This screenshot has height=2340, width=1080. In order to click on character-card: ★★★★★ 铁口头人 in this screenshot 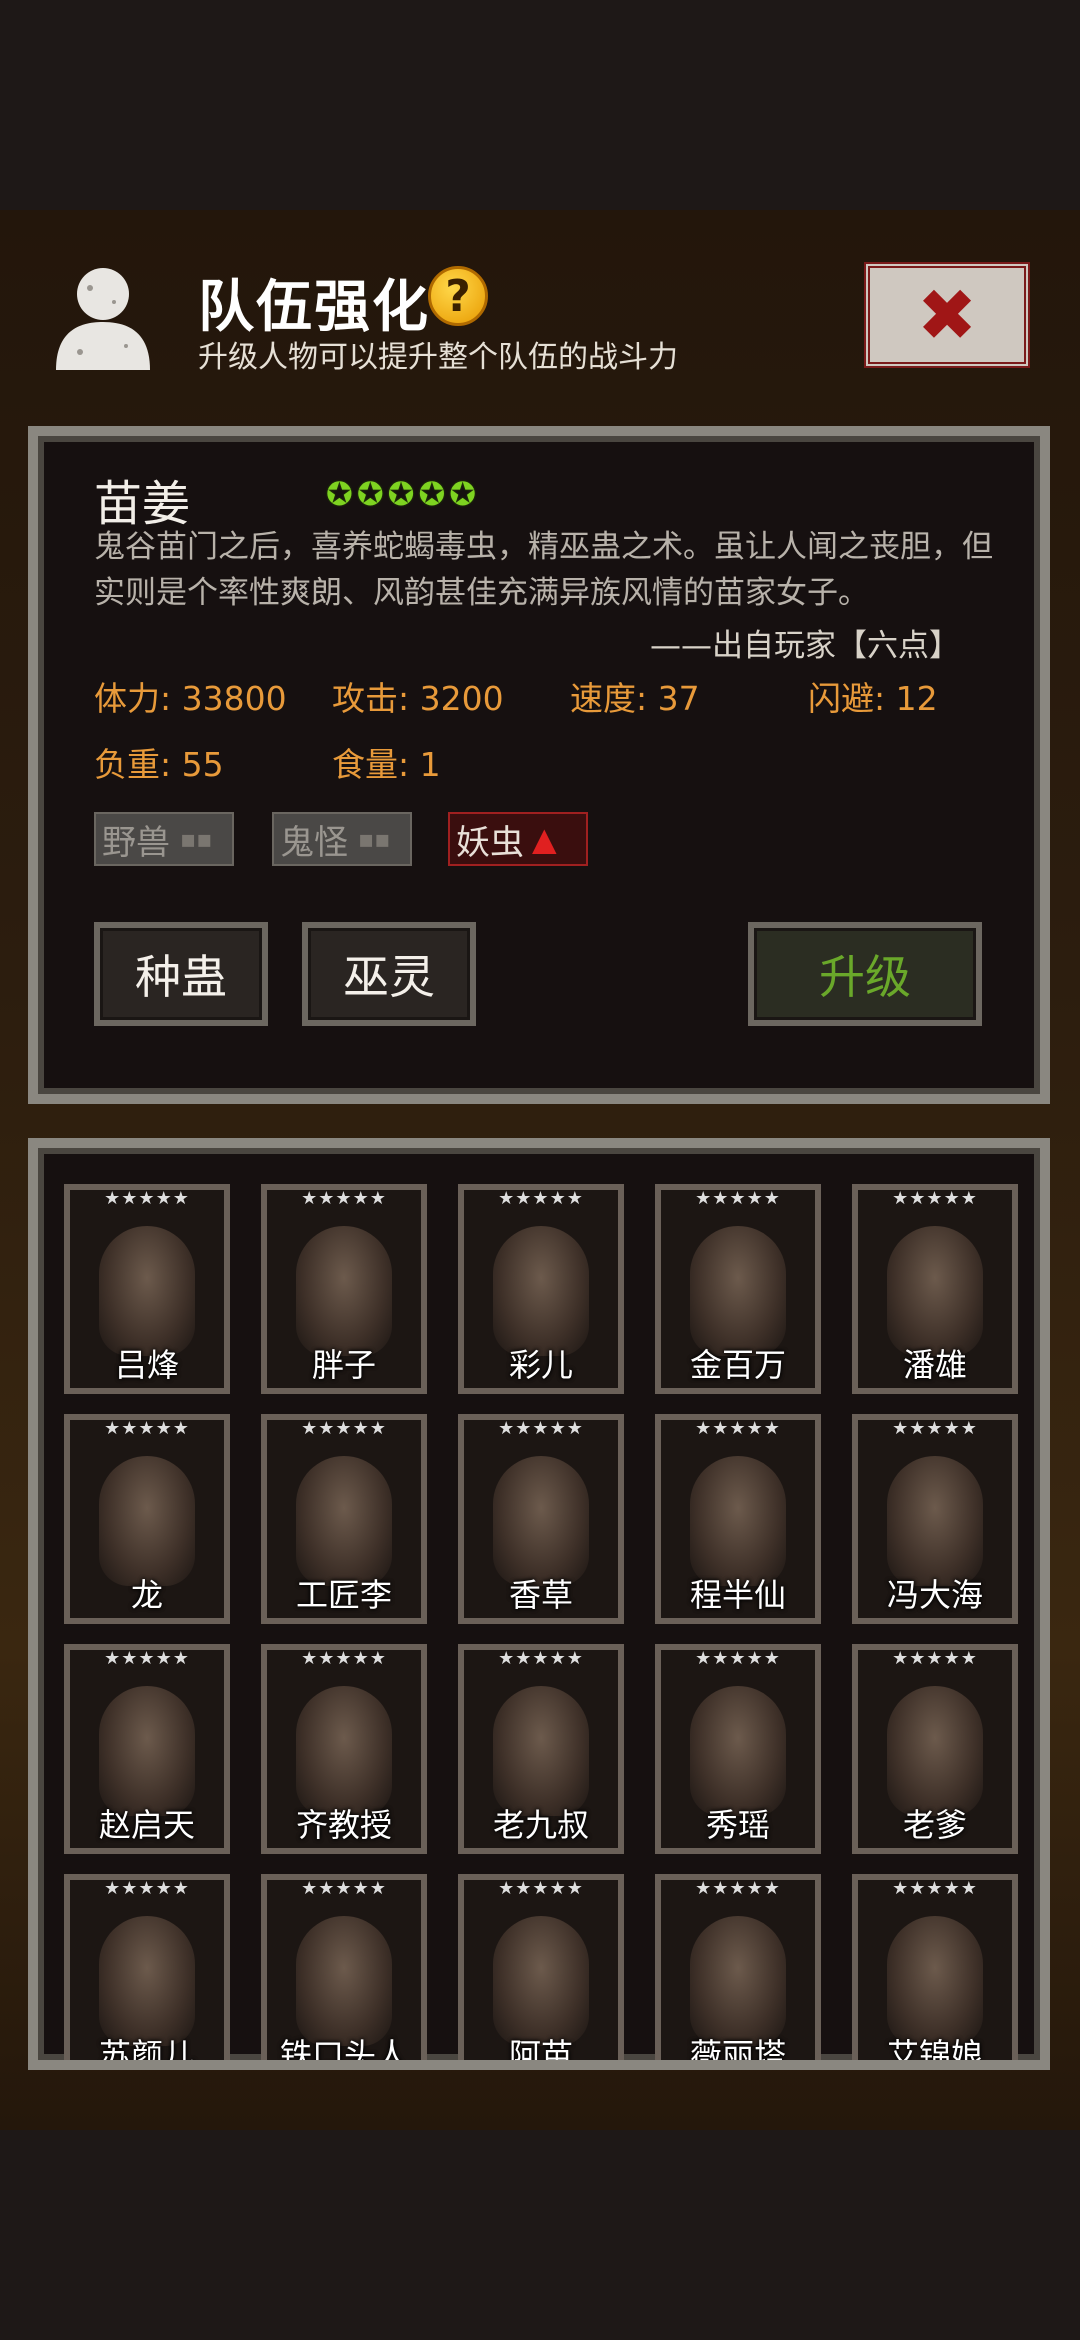, I will do `click(344, 1967)`.